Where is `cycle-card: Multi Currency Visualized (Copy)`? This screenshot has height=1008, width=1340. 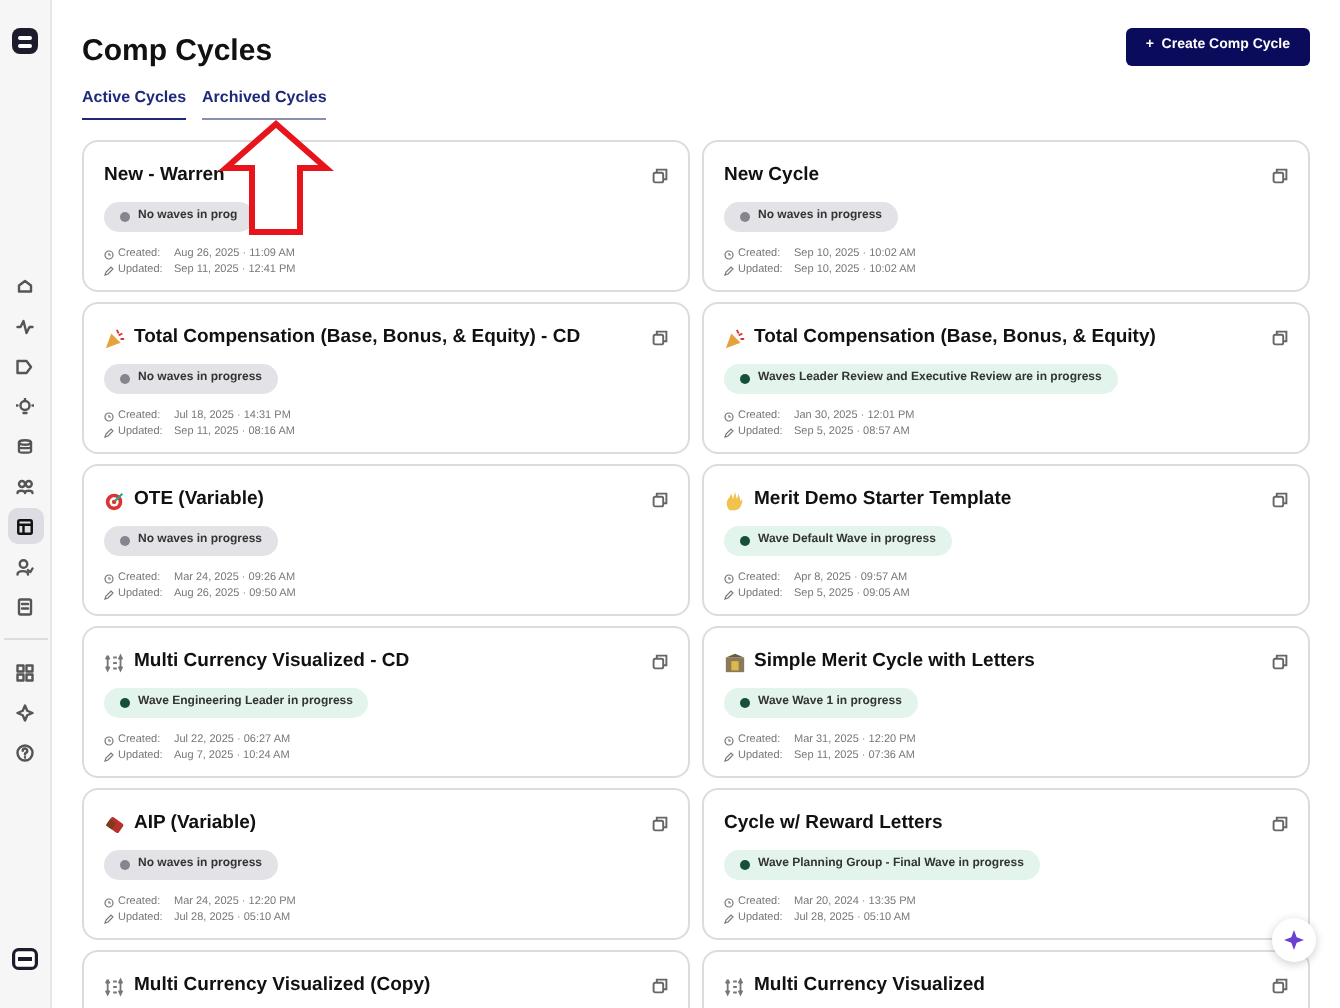 cycle-card: Multi Currency Visualized (Copy) is located at coordinates (386, 979).